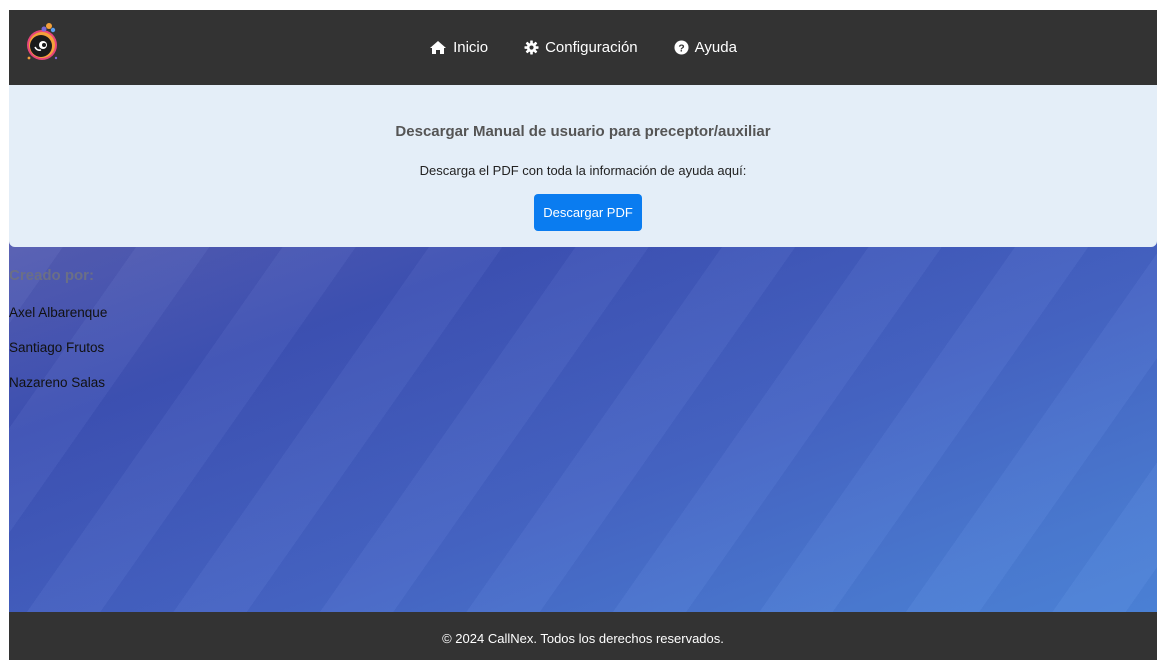 This screenshot has height=660, width=1157. I want to click on home-icon, so click(438, 47).